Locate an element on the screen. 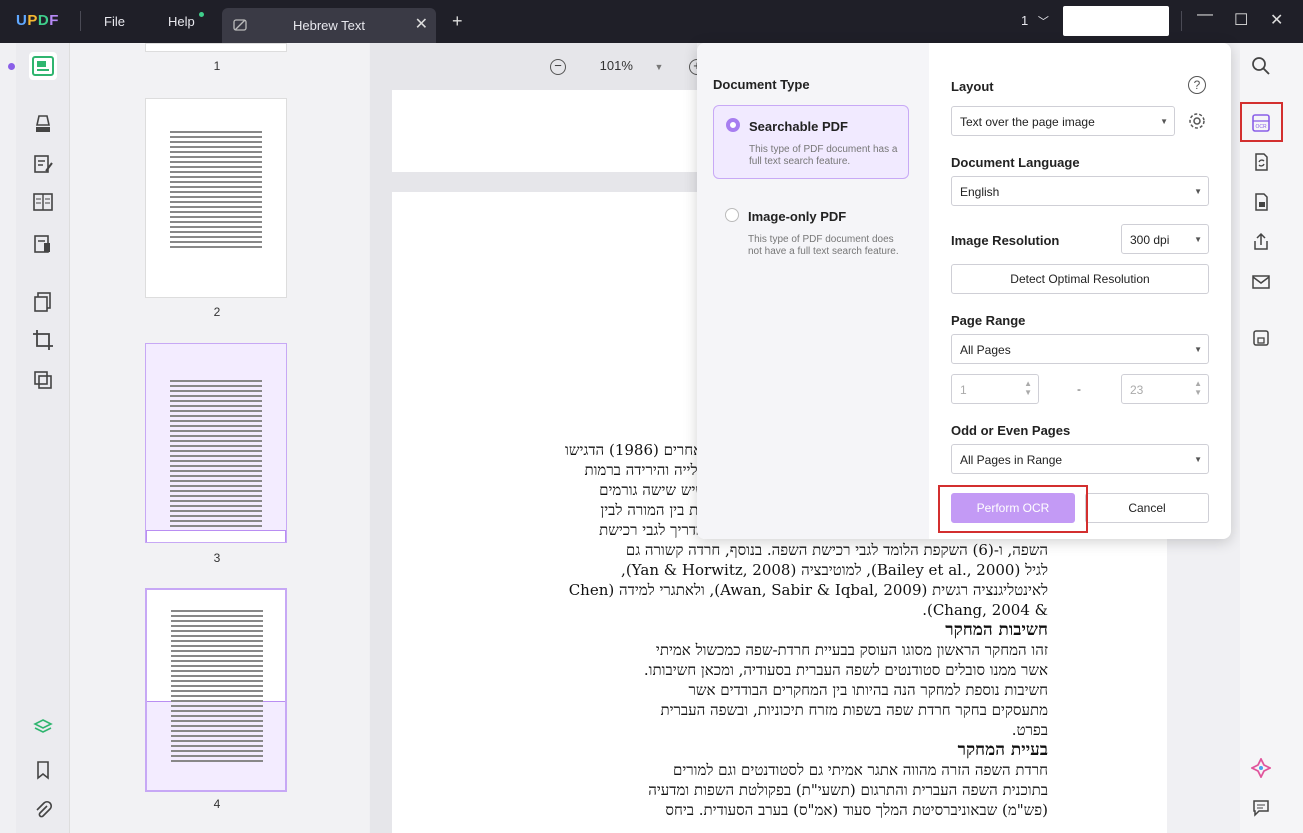  settings-gear-icon is located at coordinates (1197, 121).